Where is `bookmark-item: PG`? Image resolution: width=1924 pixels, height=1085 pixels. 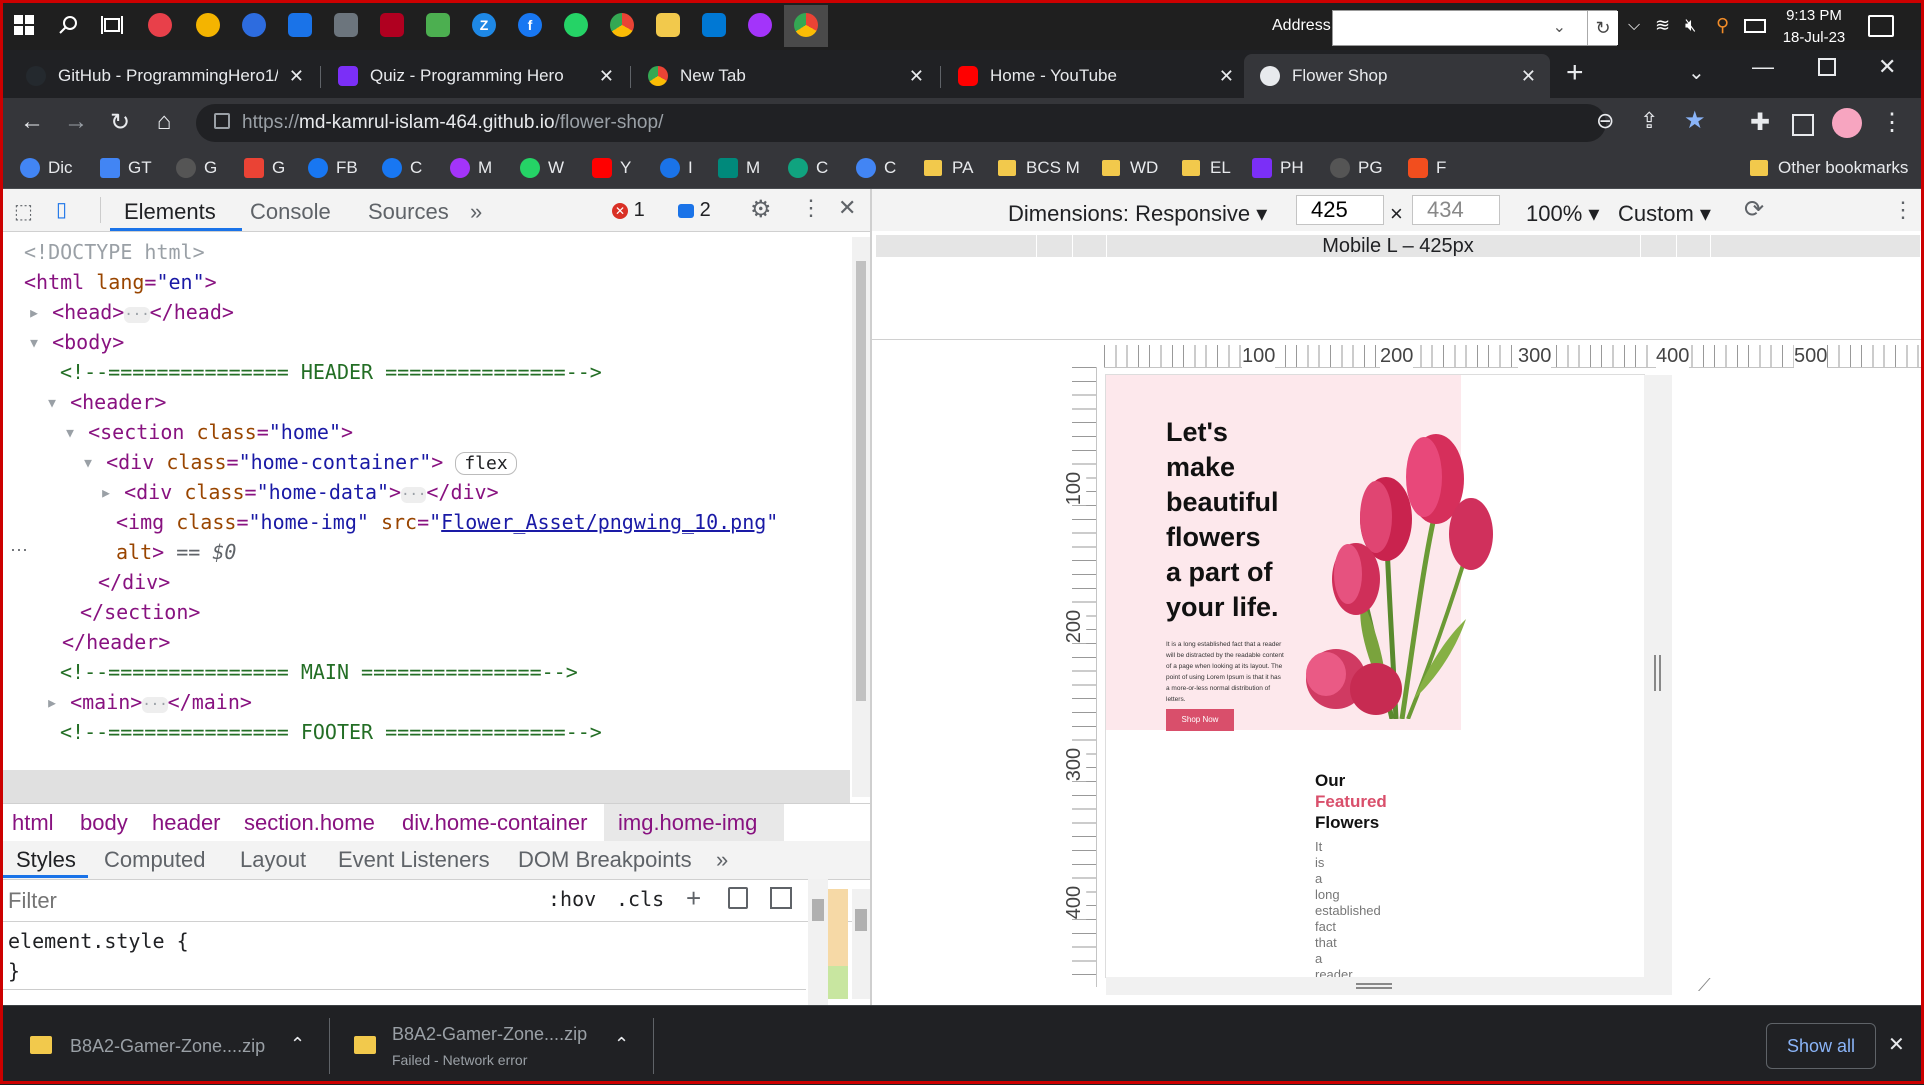
bookmark-item: PG is located at coordinates (1356, 168).